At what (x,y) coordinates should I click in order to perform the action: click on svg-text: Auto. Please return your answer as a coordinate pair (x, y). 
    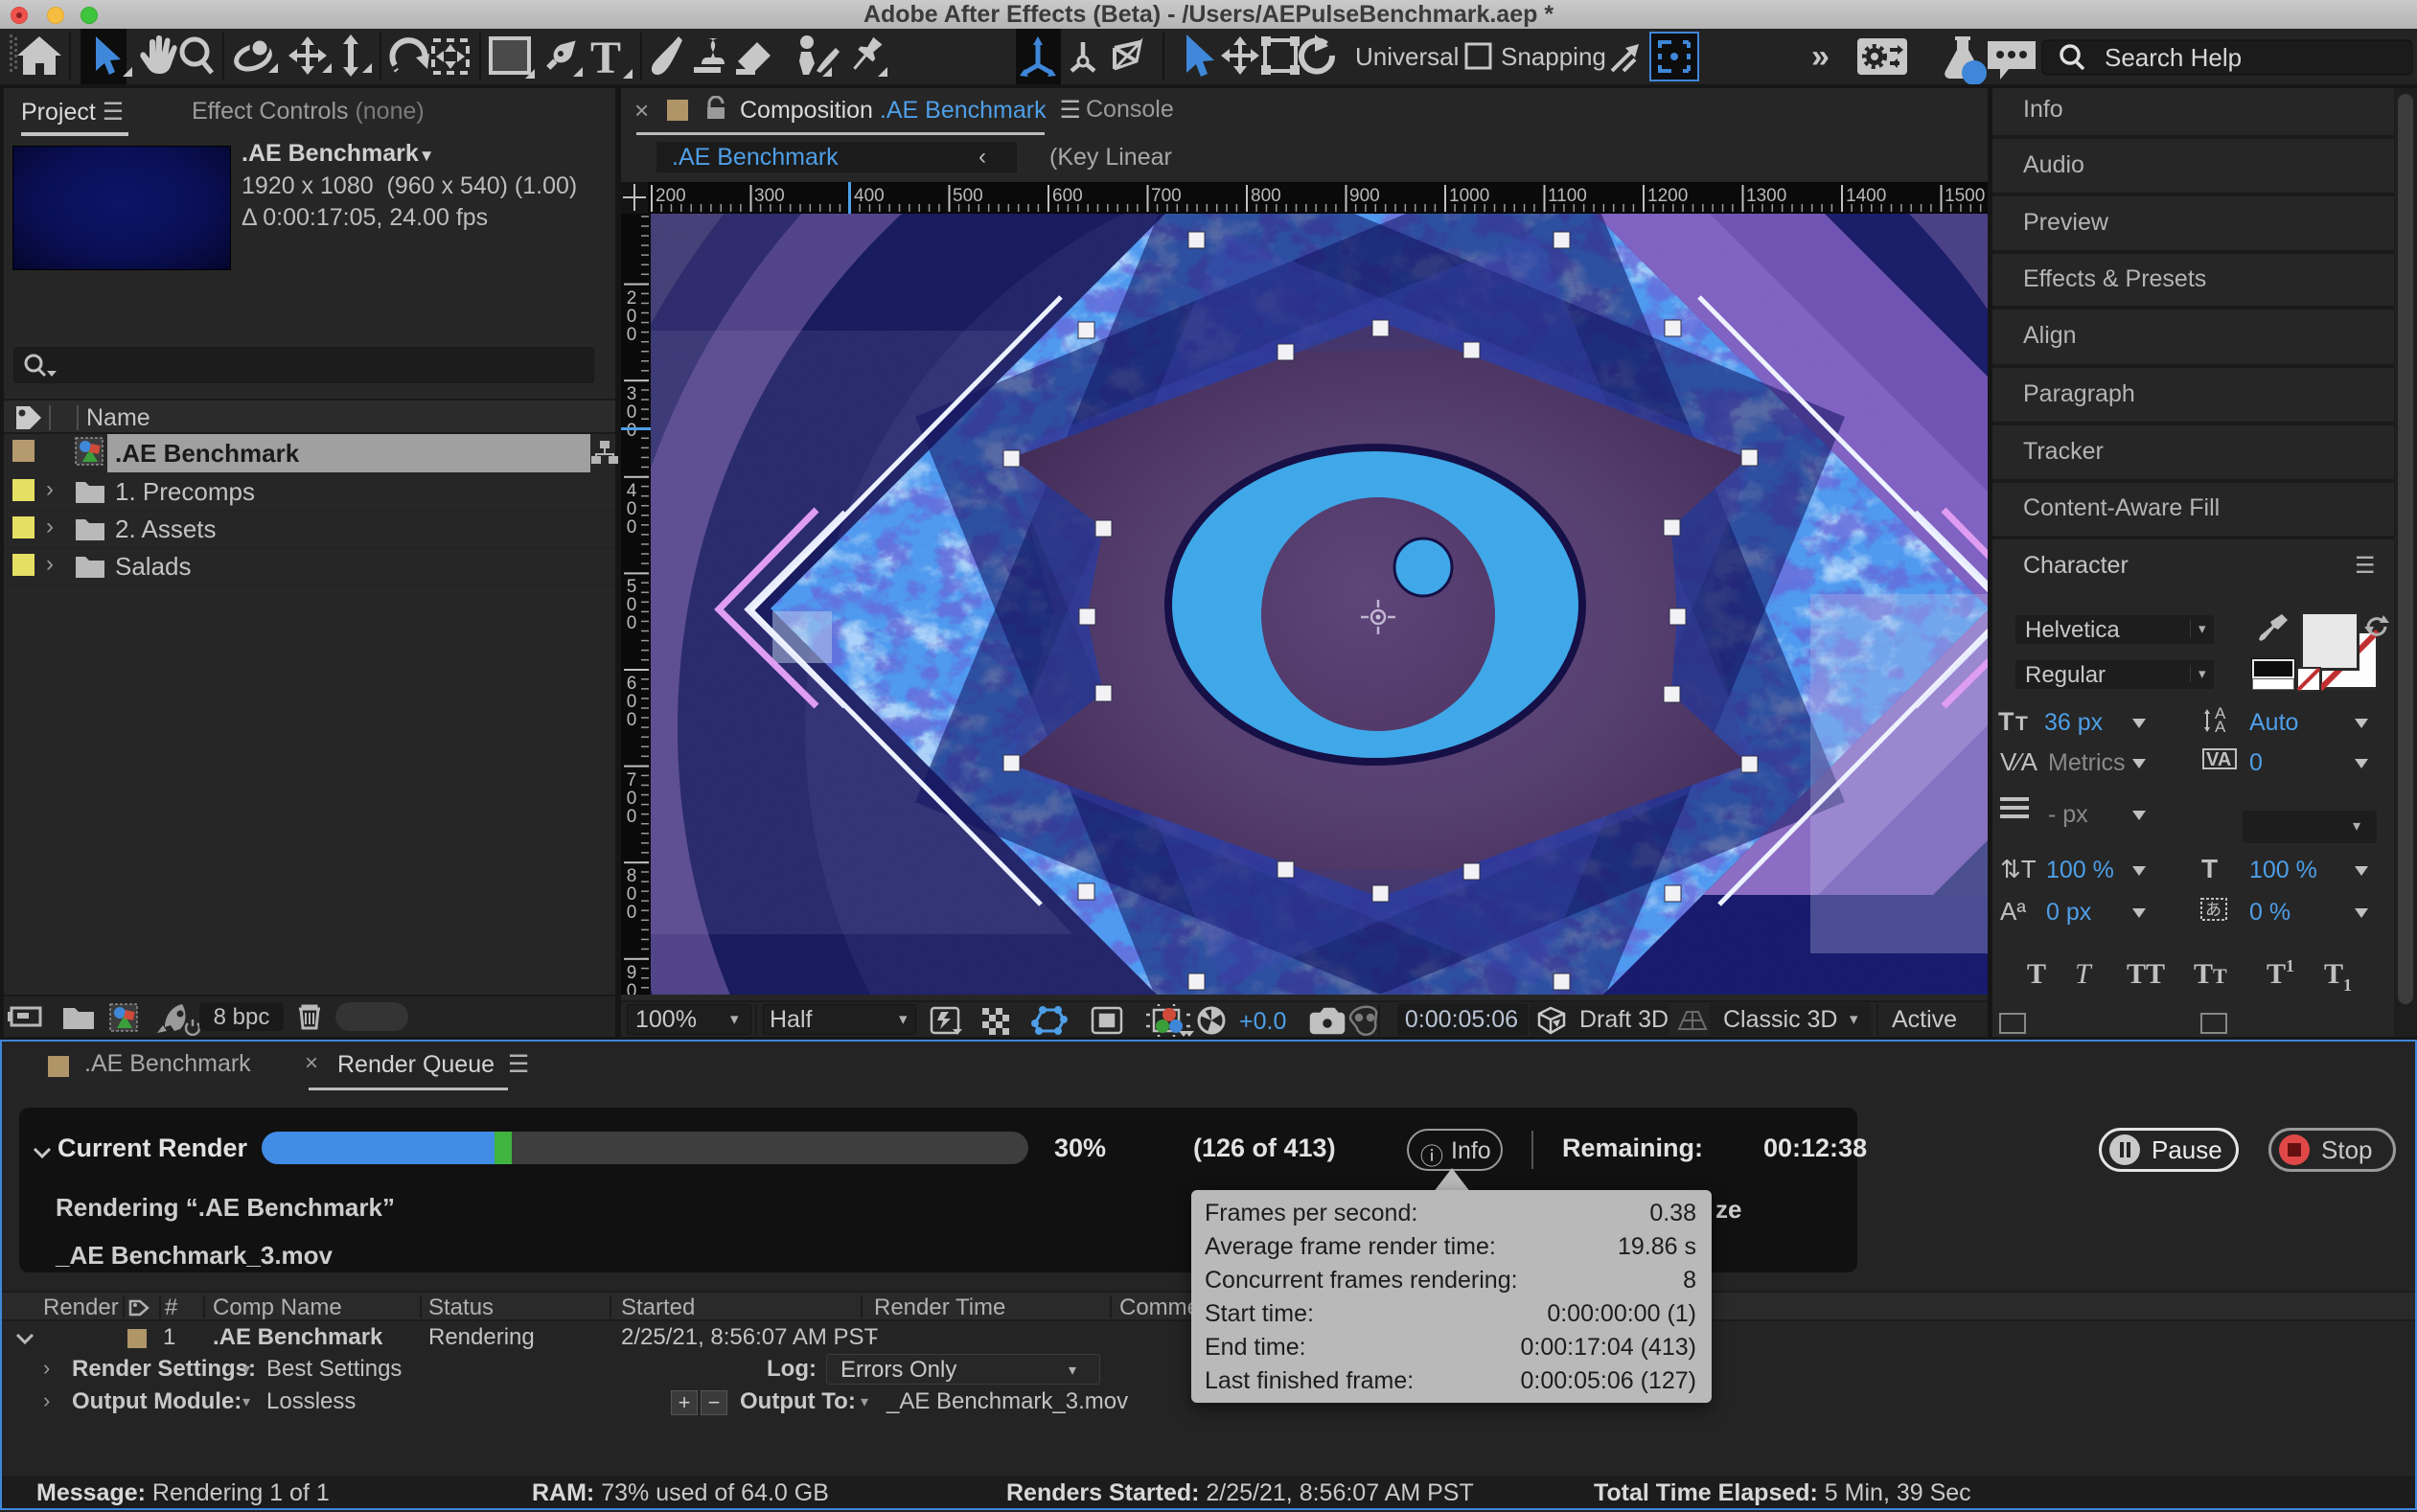
    Looking at the image, I should click on (2273, 722).